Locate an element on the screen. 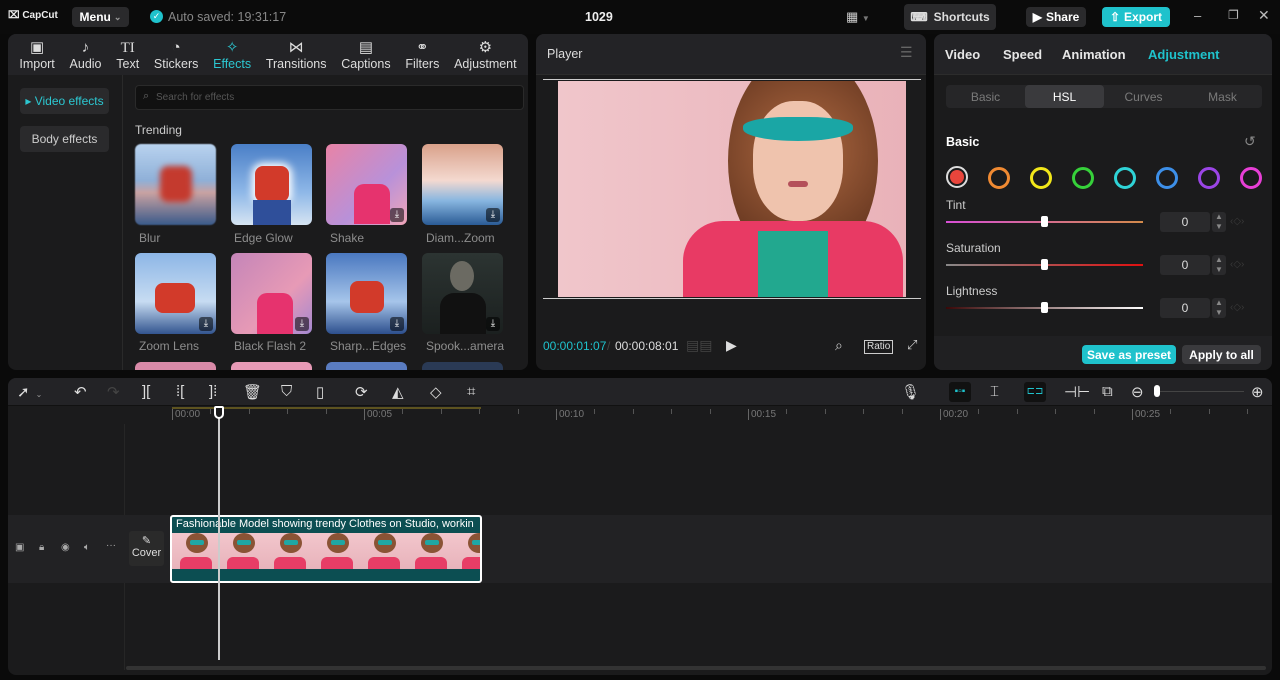 The image size is (1280, 680). rotate-icon: ◇ is located at coordinates (436, 392).